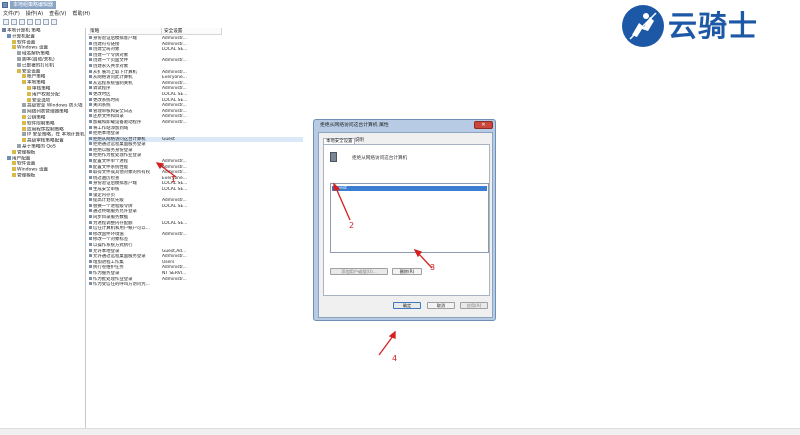  Describe the element at coordinates (409, 188) in the screenshot. I see `member-item-guest: Guest` at that location.